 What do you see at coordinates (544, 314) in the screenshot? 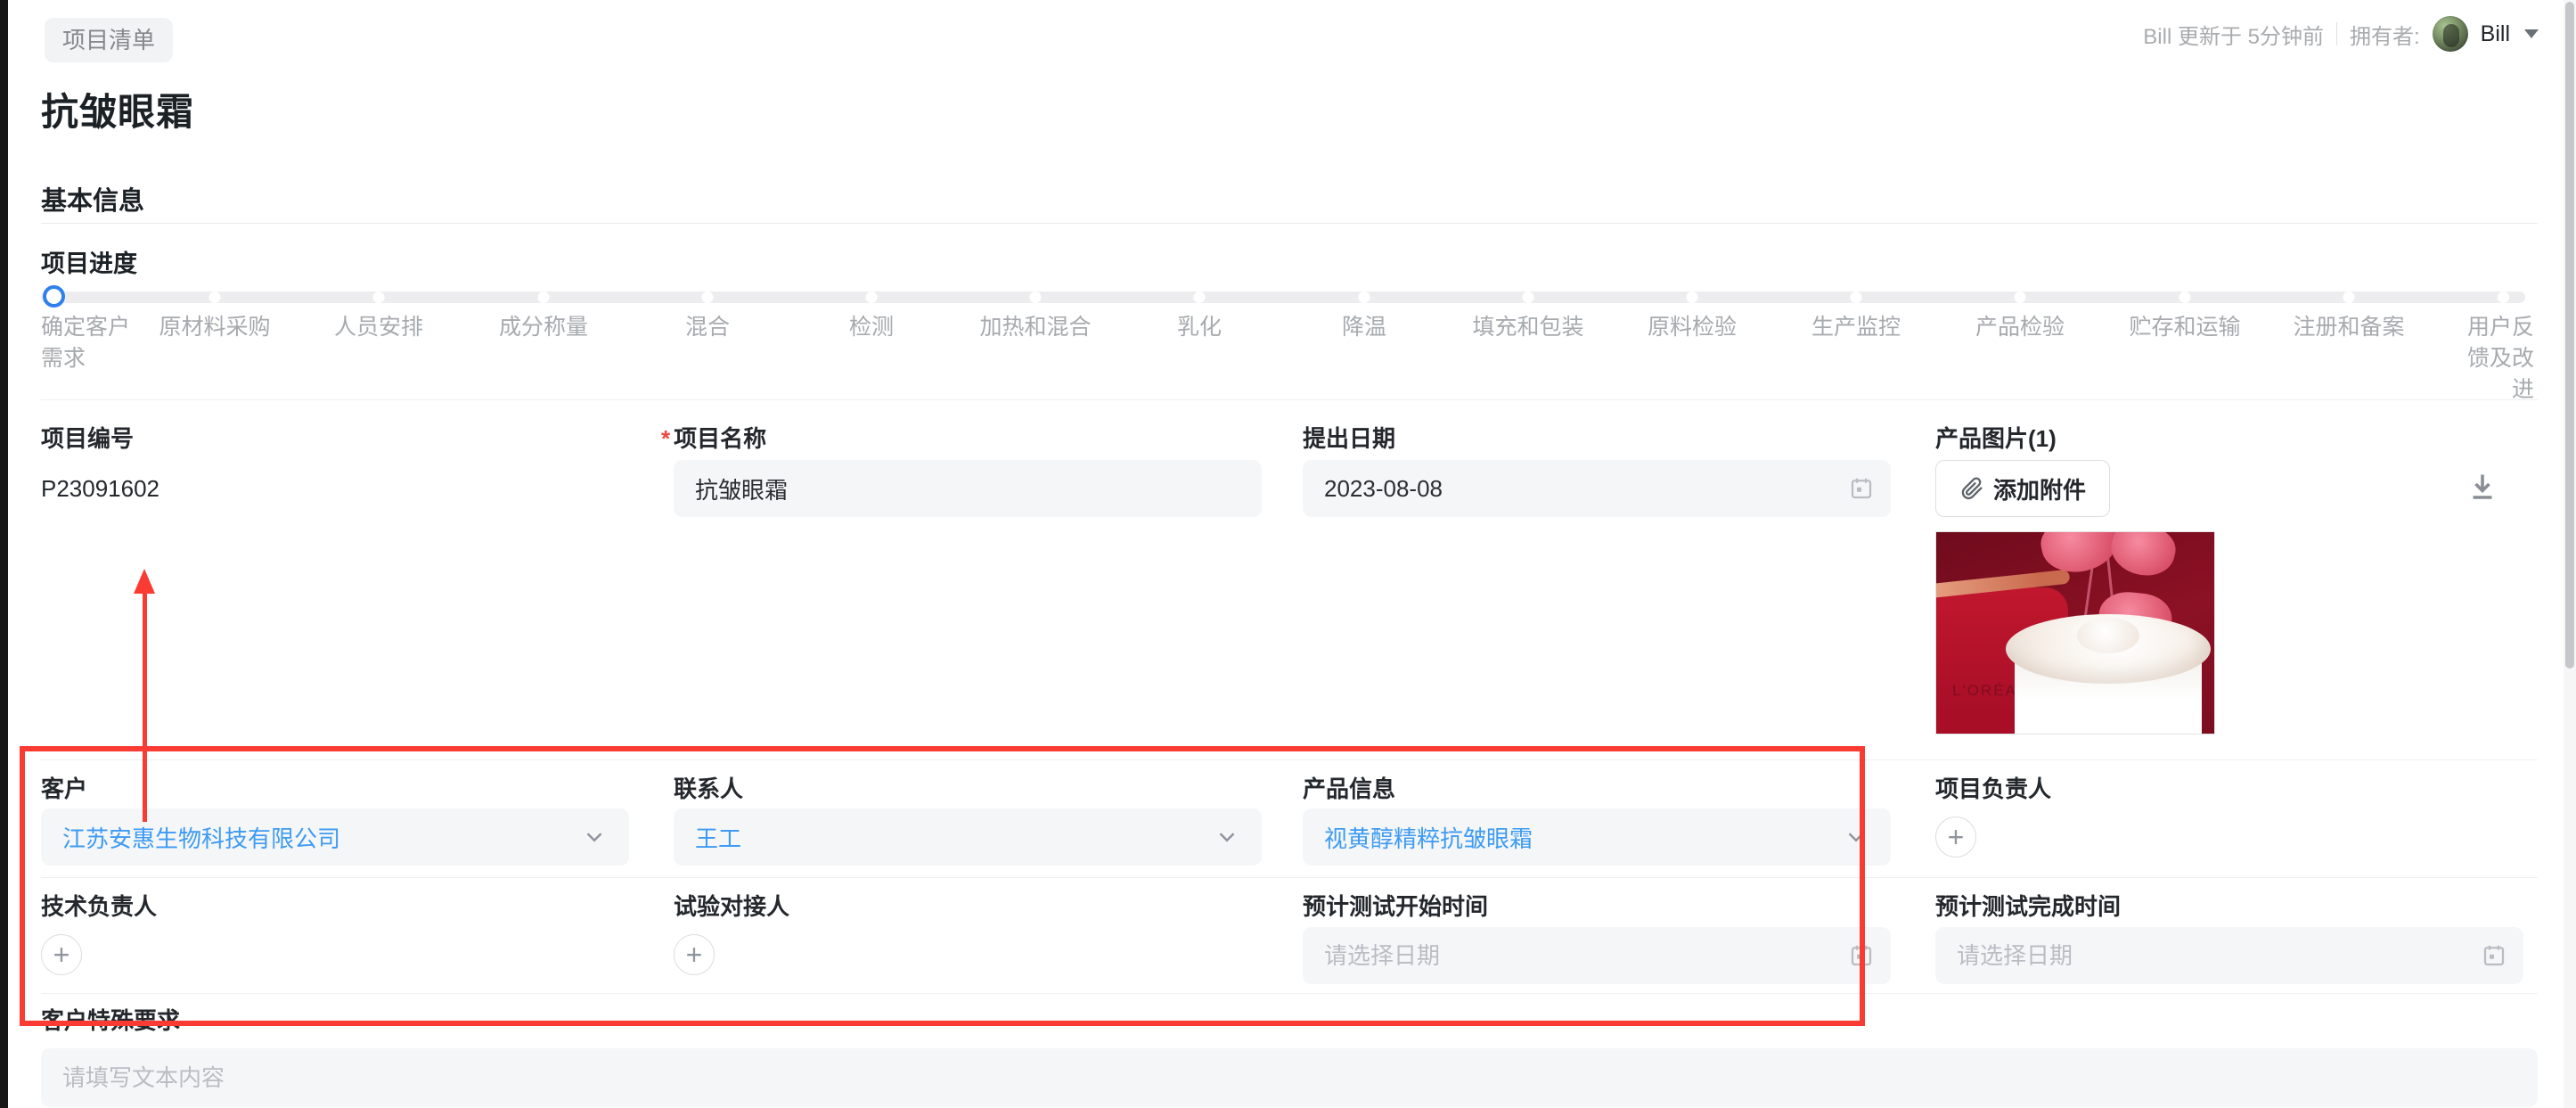
I see `stepper-step-4: 成分称量` at bounding box center [544, 314].